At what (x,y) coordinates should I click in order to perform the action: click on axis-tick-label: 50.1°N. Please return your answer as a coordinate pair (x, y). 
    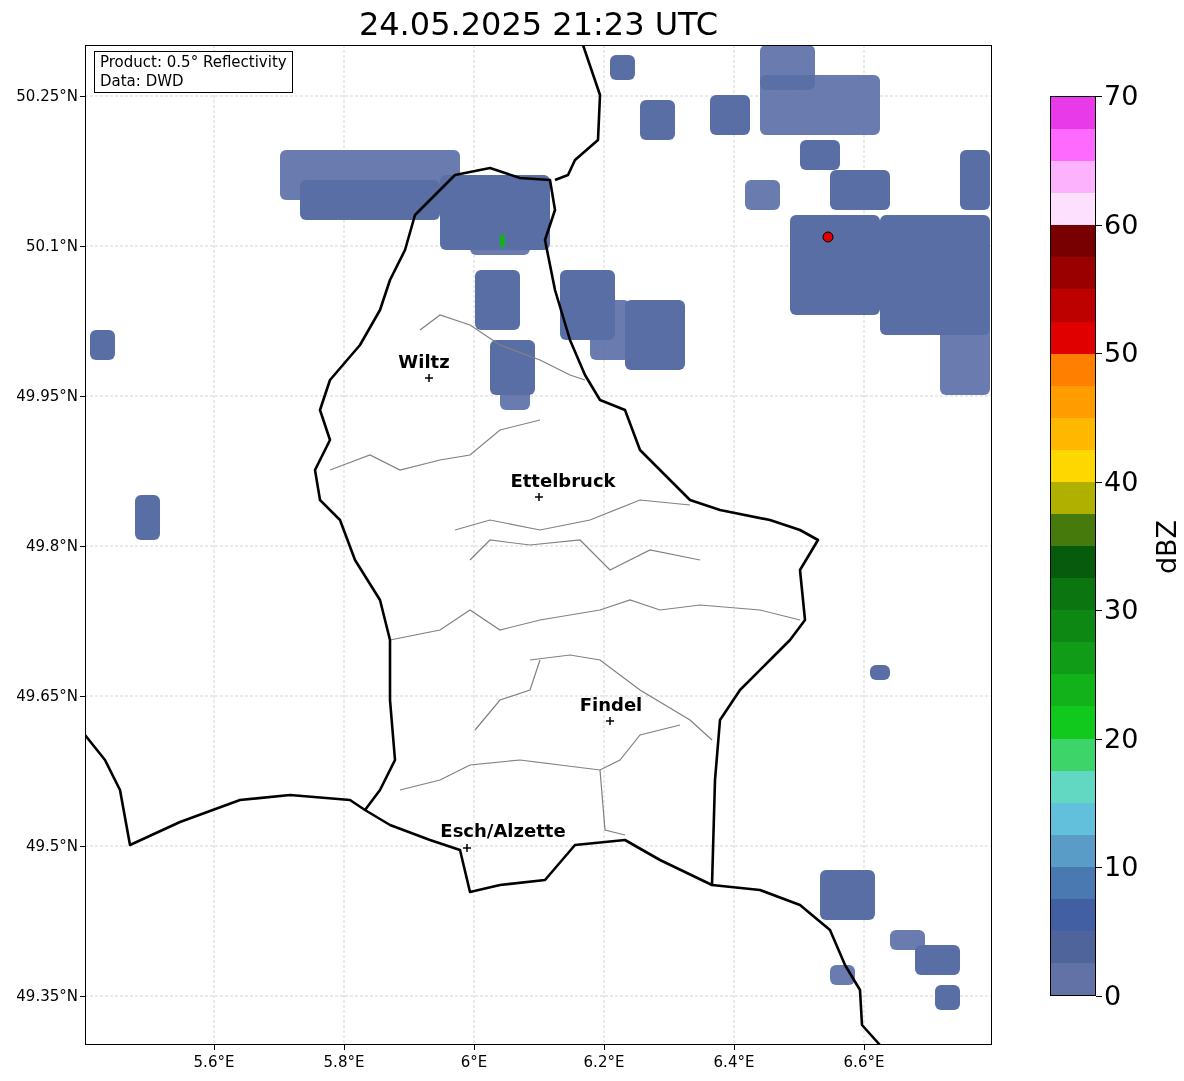
    Looking at the image, I should click on (51, 246).